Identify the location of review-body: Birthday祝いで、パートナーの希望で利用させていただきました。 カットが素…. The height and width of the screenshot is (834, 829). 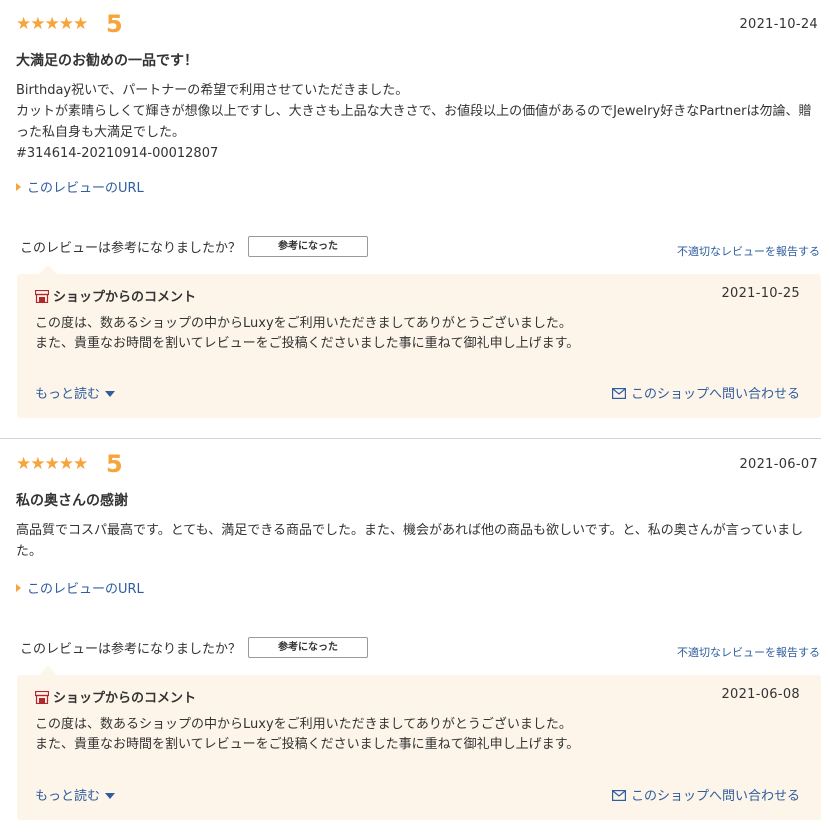
(416, 122).